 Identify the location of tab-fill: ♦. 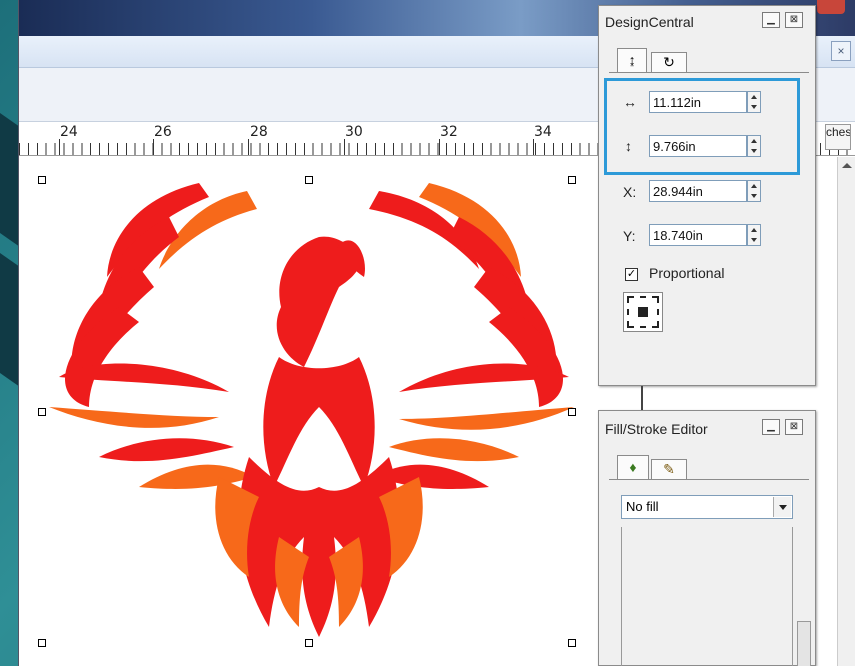
(633, 467).